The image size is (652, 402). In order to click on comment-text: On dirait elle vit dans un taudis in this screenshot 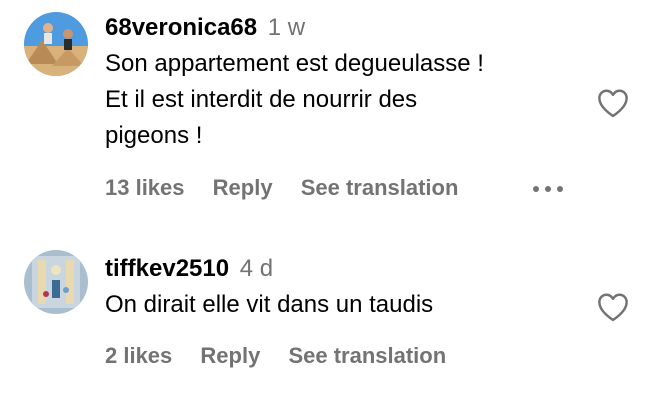, I will do `click(340, 305)`.